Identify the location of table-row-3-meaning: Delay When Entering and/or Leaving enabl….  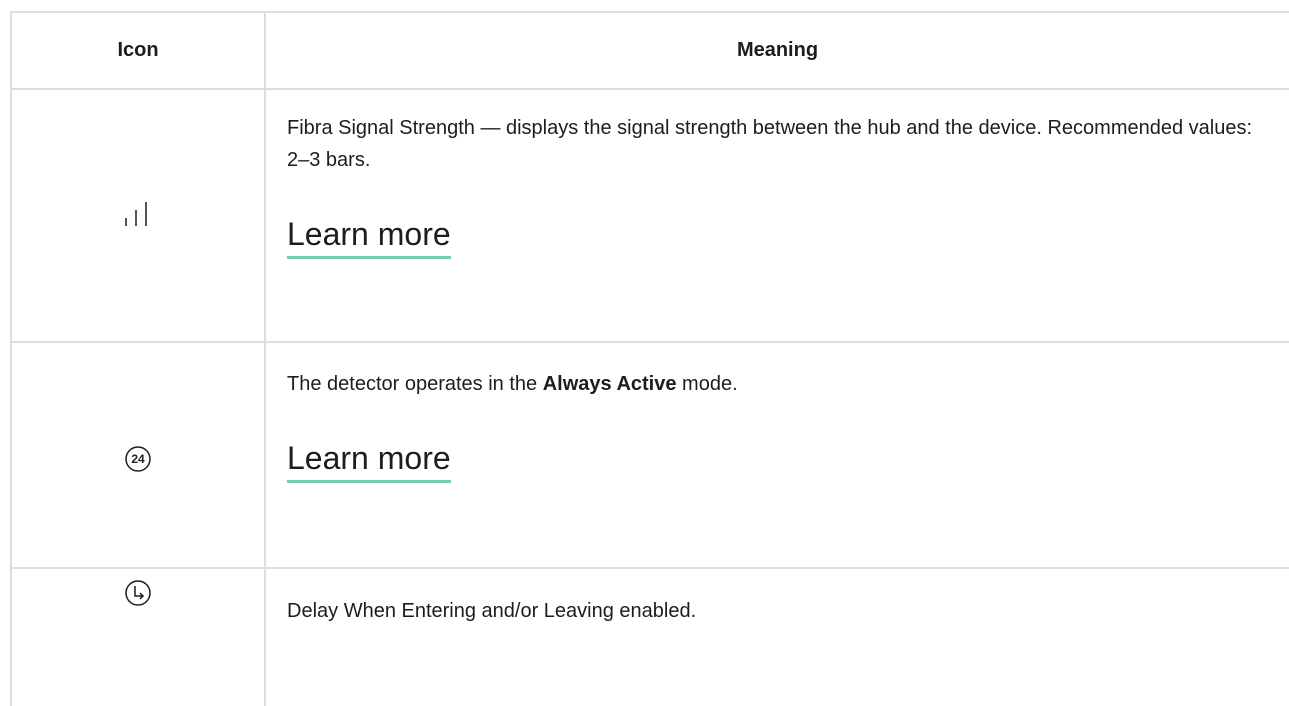
(777, 611).